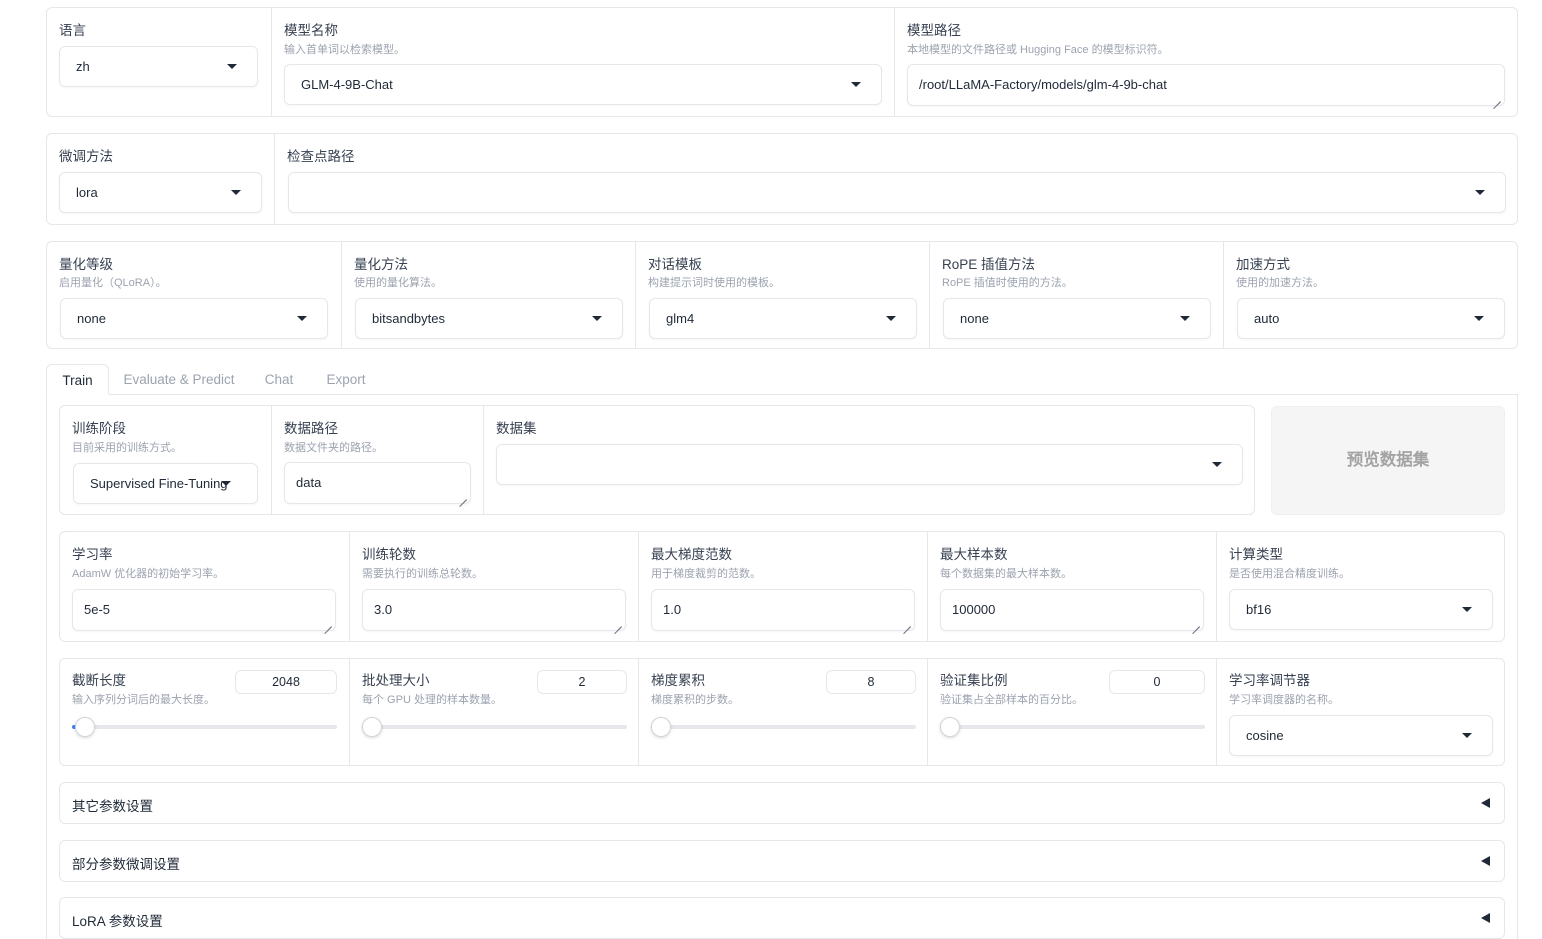  Describe the element at coordinates (158, 66) in the screenshot. I see `lang-dropdown: zh` at that location.